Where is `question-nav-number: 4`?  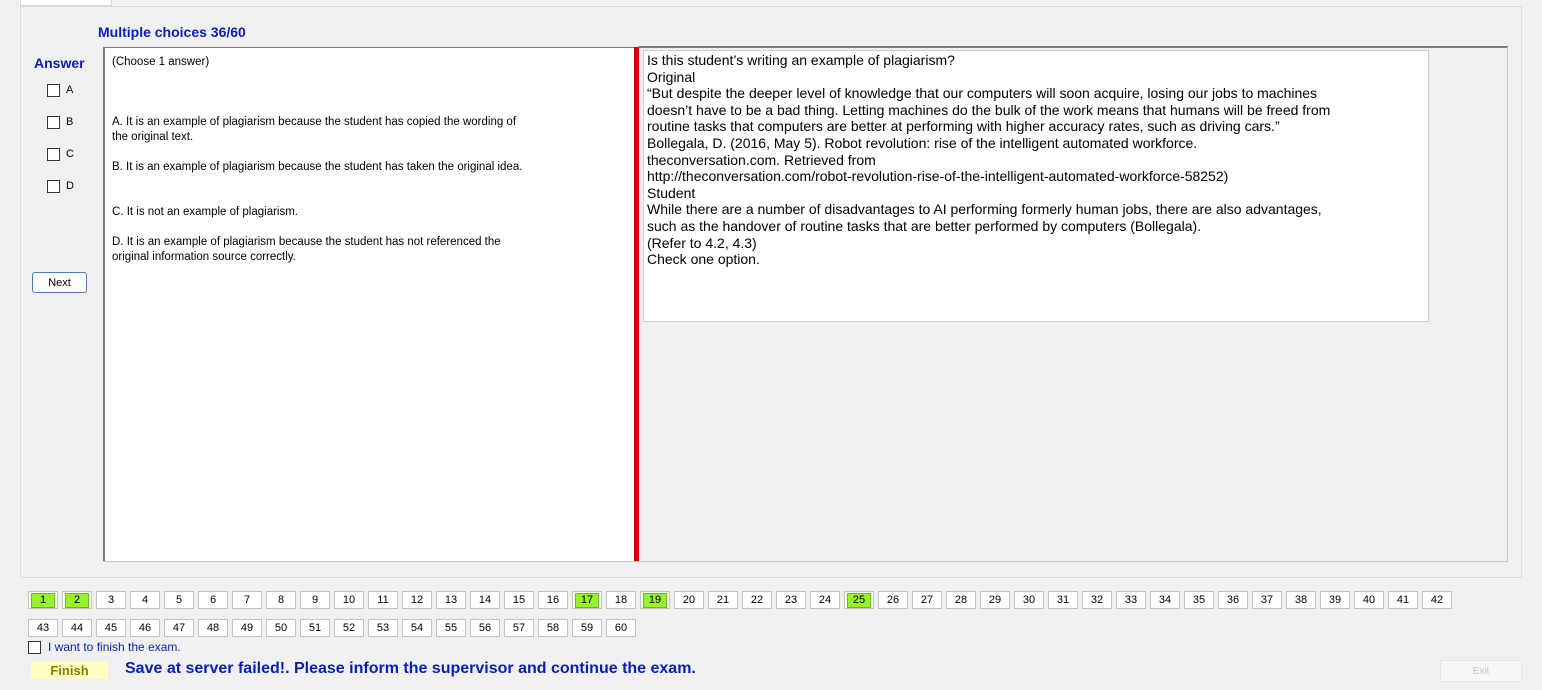
question-nav-number: 4 is located at coordinates (145, 600).